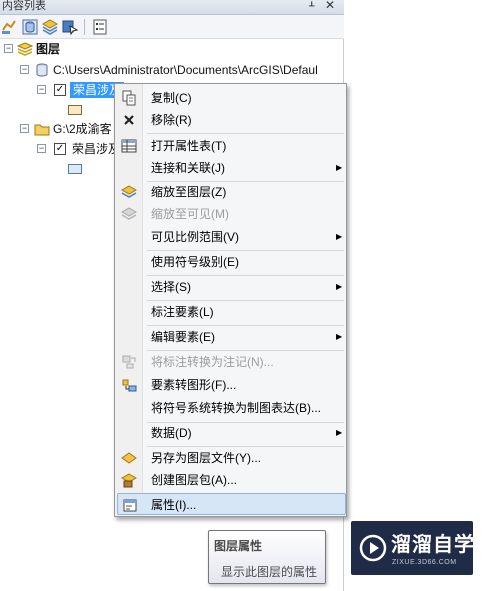  Describe the element at coordinates (330, 6) in the screenshot. I see `close-icon: ✕` at that location.